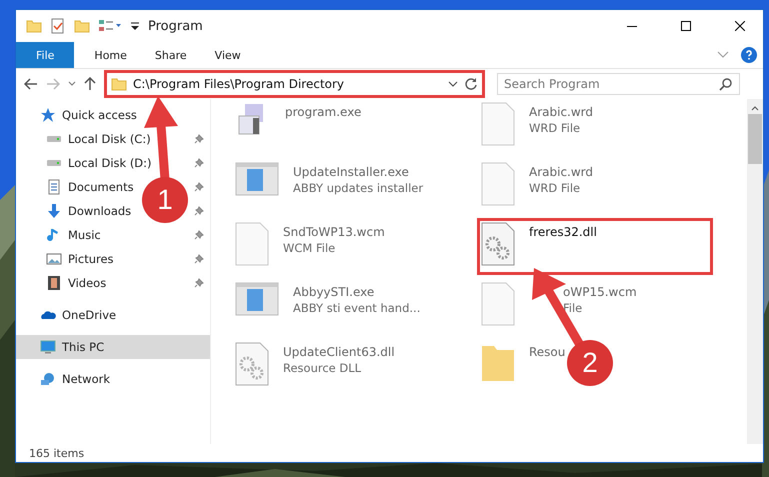  What do you see at coordinates (358, 188) in the screenshot?
I see `file-type: ABBY updates installer` at bounding box center [358, 188].